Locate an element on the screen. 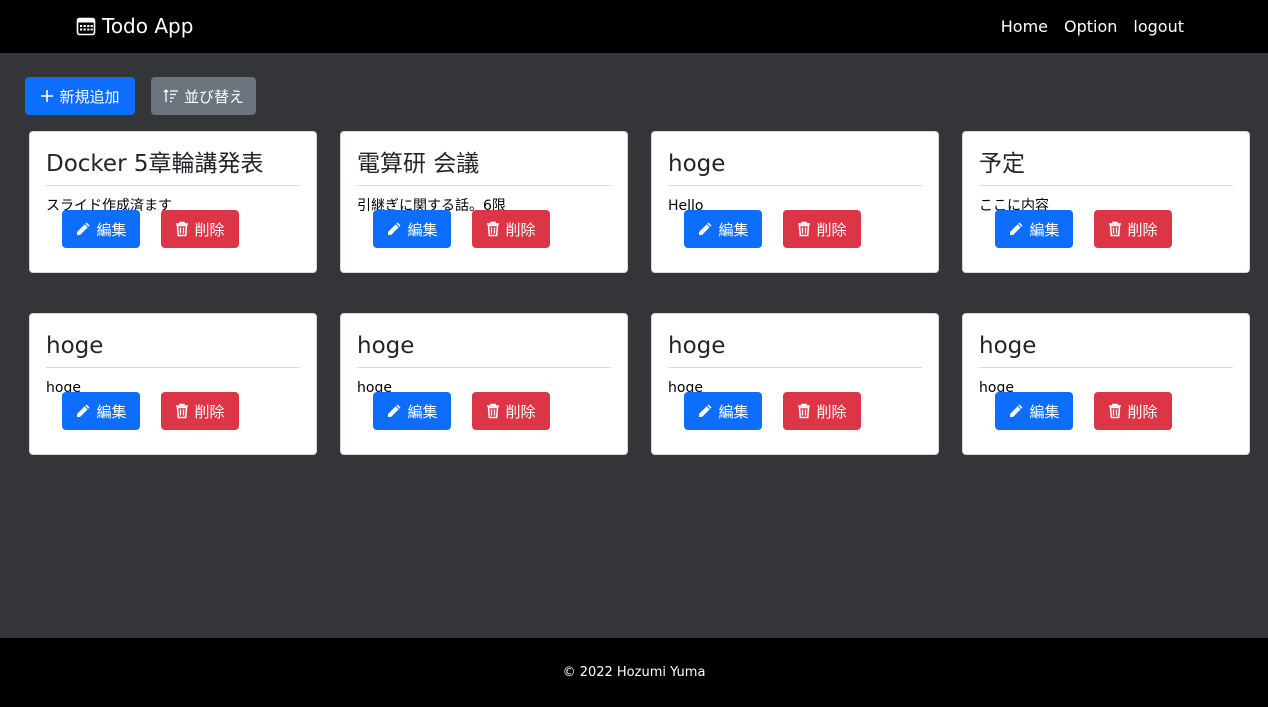 The image size is (1268, 707). brand-link: Todo App is located at coordinates (134, 26).